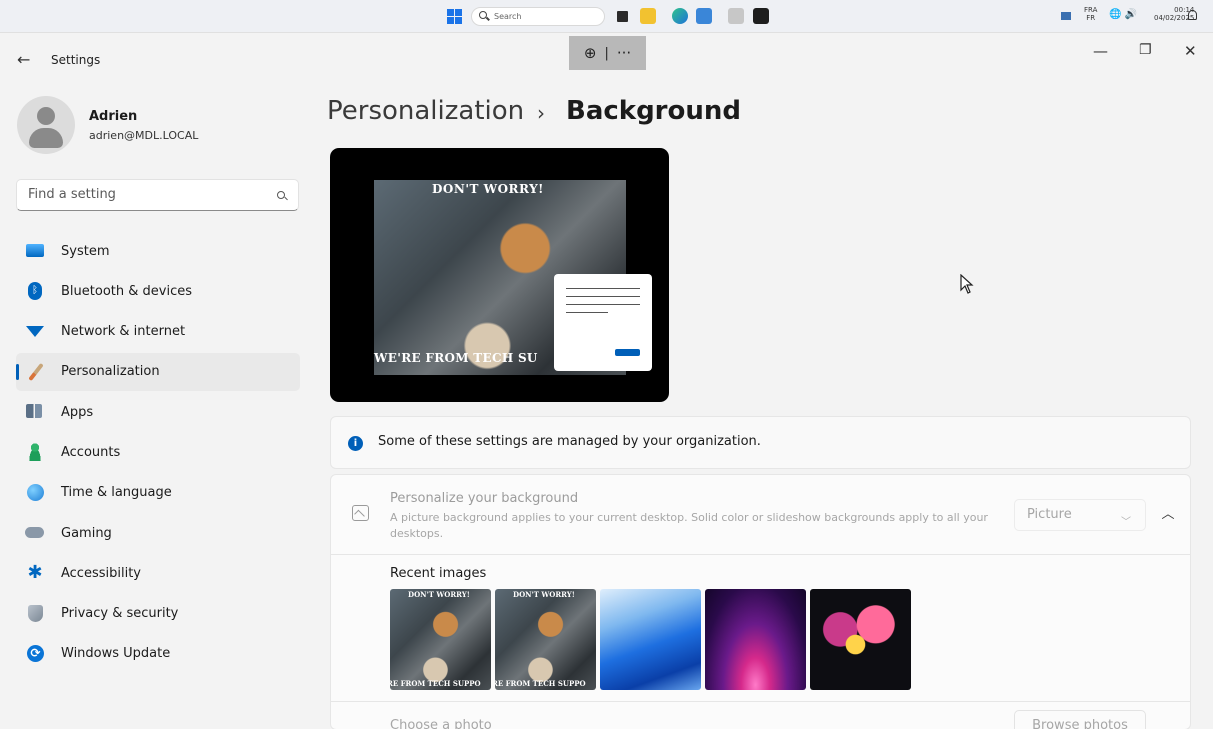 The image size is (1213, 729). What do you see at coordinates (1126, 522) in the screenshot?
I see `chevron-down-icon: ﹀` at bounding box center [1126, 522].